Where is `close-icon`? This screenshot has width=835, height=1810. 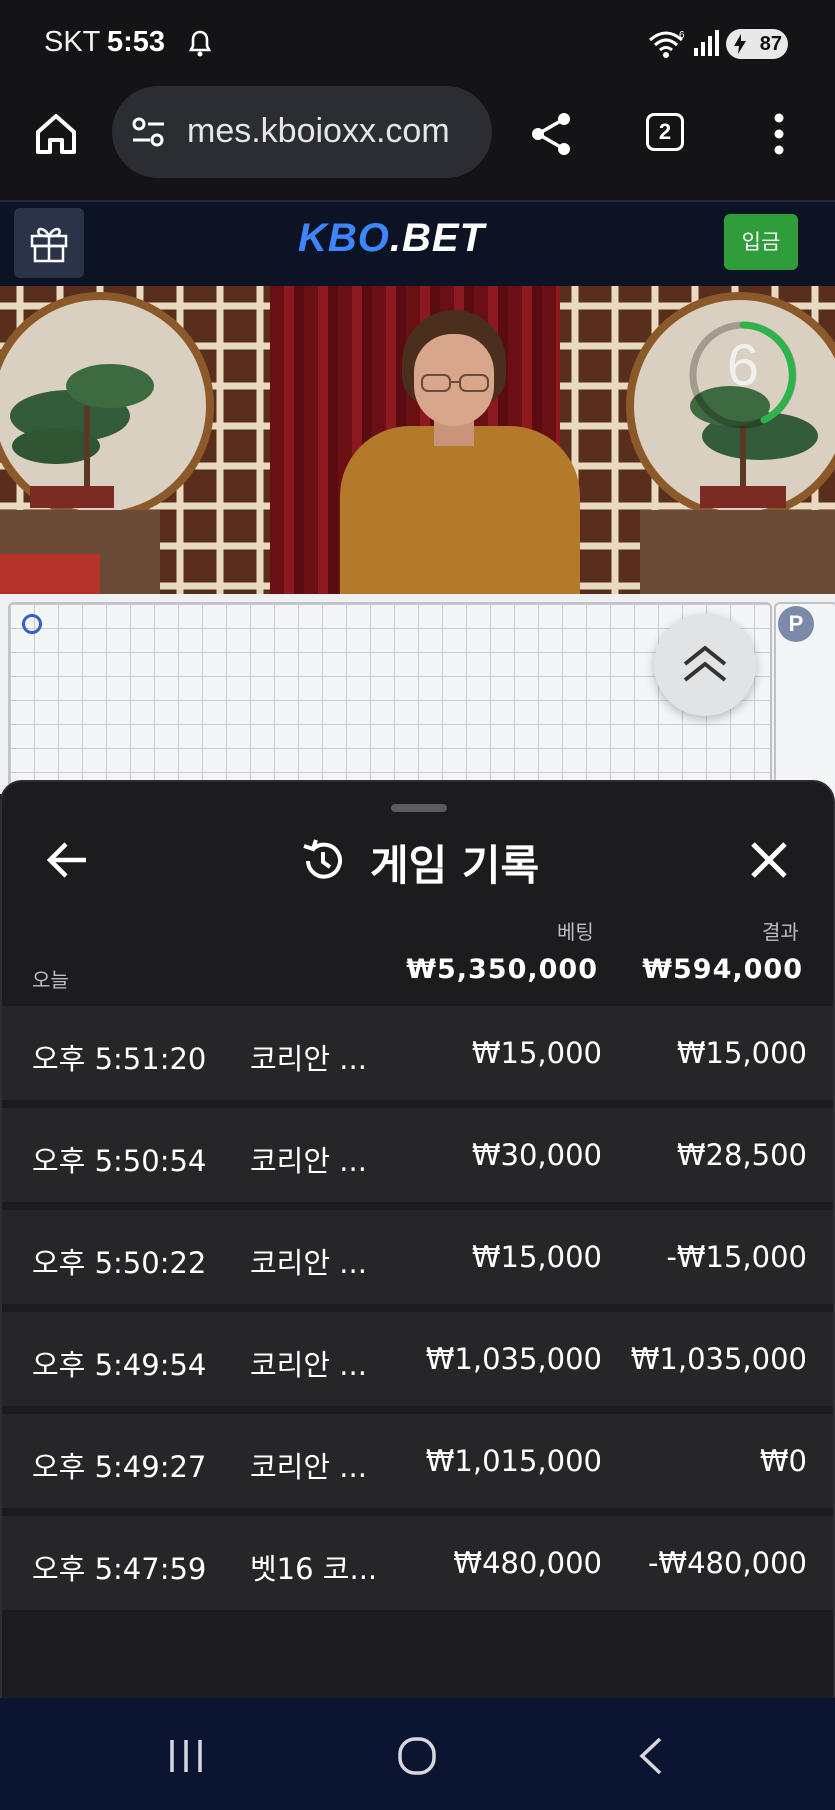 close-icon is located at coordinates (769, 860).